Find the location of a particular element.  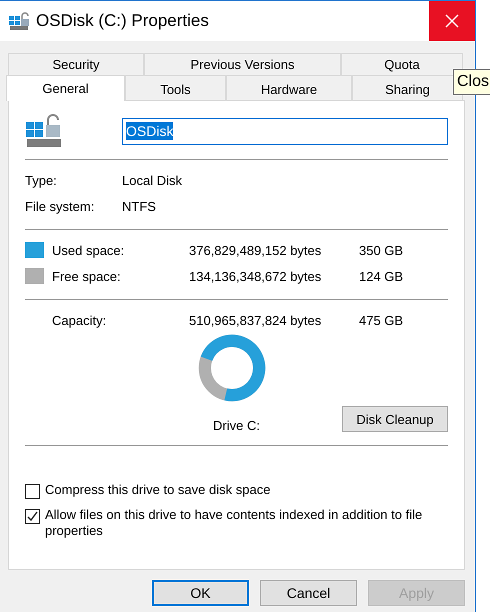

tab: Security is located at coordinates (76, 64).